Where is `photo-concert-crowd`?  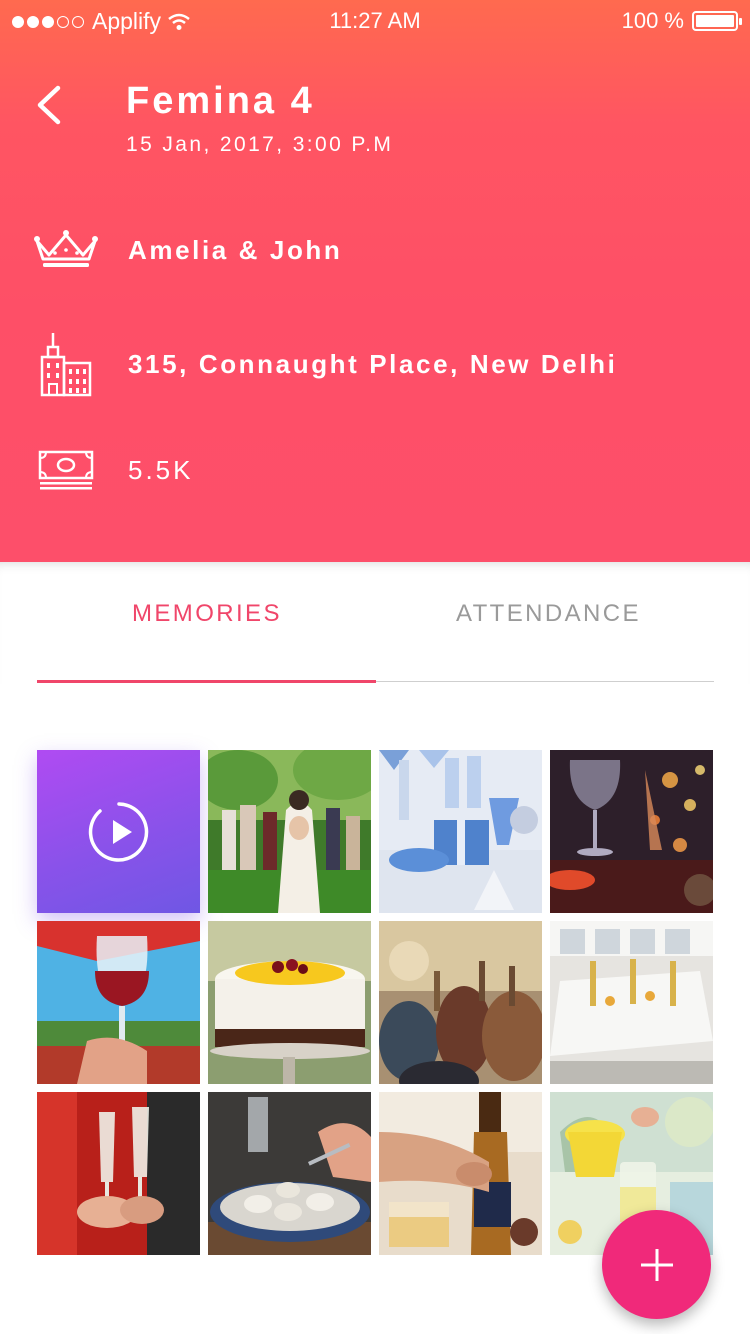
photo-concert-crowd is located at coordinates (460, 1002).